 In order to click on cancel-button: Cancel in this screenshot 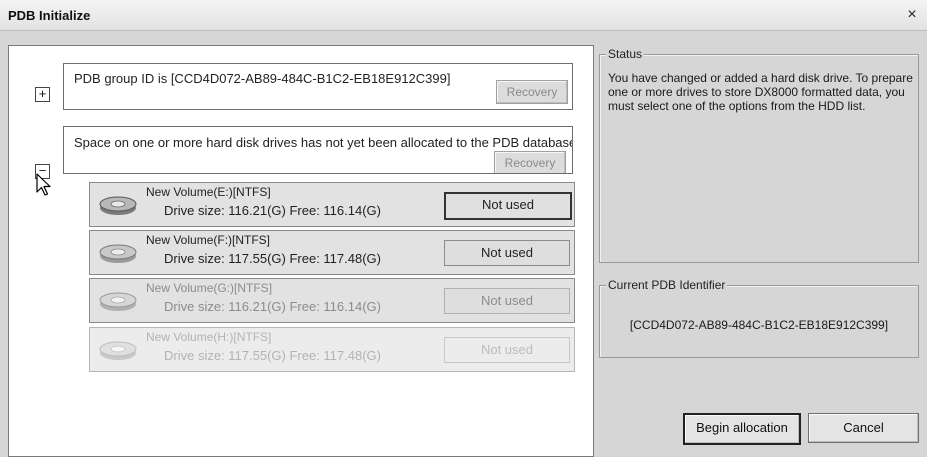, I will do `click(863, 428)`.